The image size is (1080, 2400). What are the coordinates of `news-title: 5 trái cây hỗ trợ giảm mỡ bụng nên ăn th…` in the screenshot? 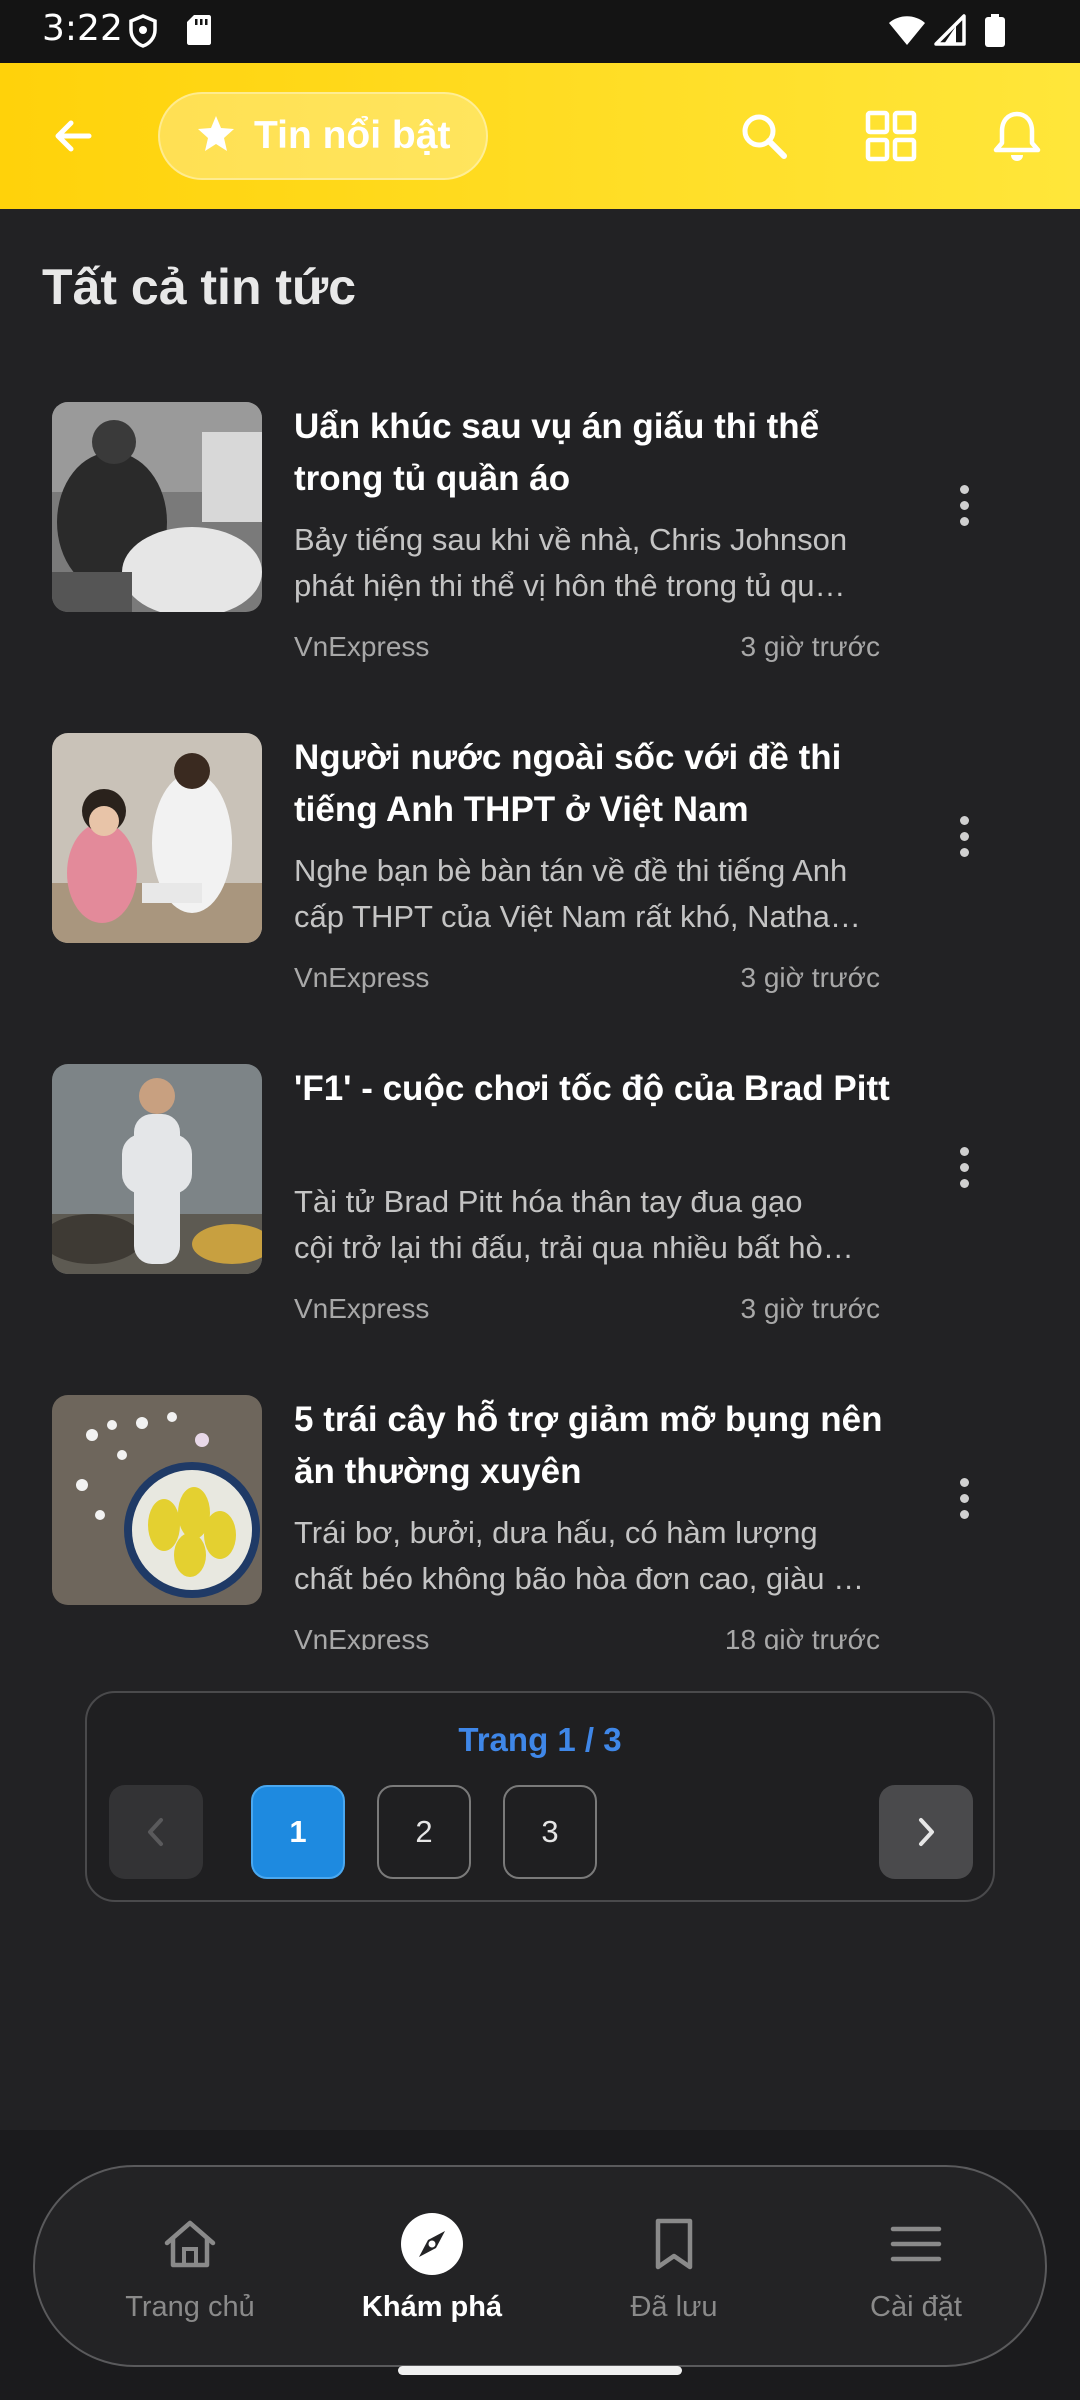 It's located at (588, 1445).